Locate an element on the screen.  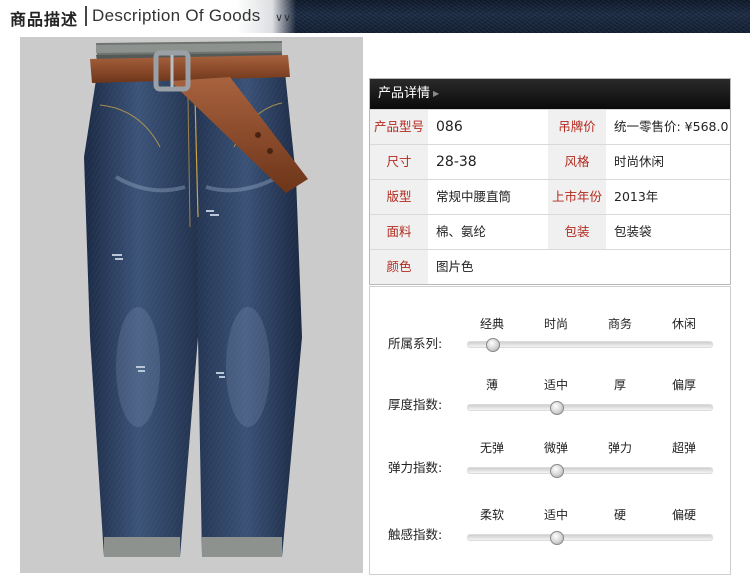
label-fabric: 面料 is located at coordinates (399, 232).